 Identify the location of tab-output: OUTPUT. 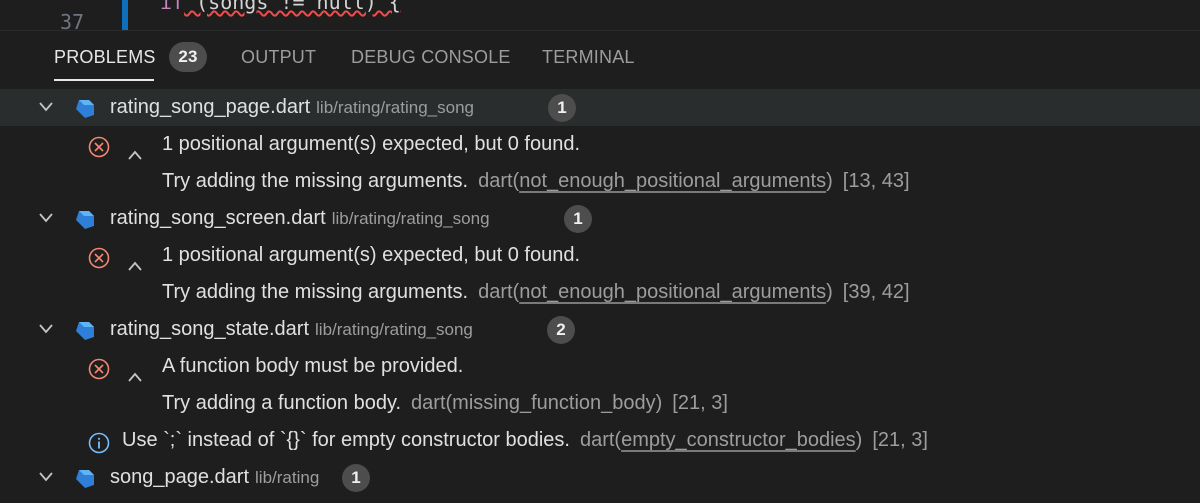
(278, 57).